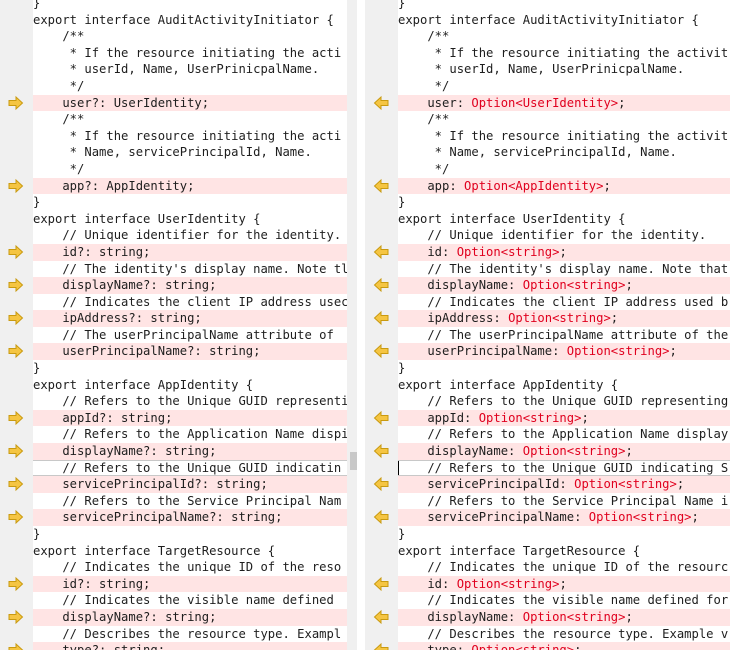 This screenshot has width=730, height=650. I want to click on changed-line: userPrincipalName: Option<string>;, so click(547, 352).